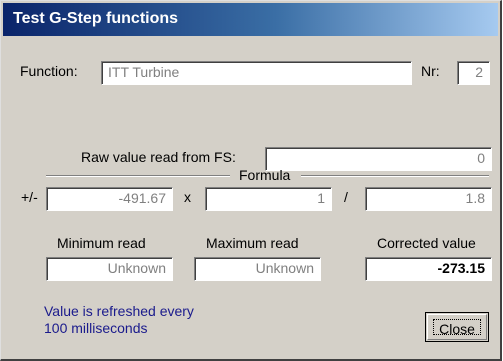  I want to click on close-button: Close, so click(457, 327).